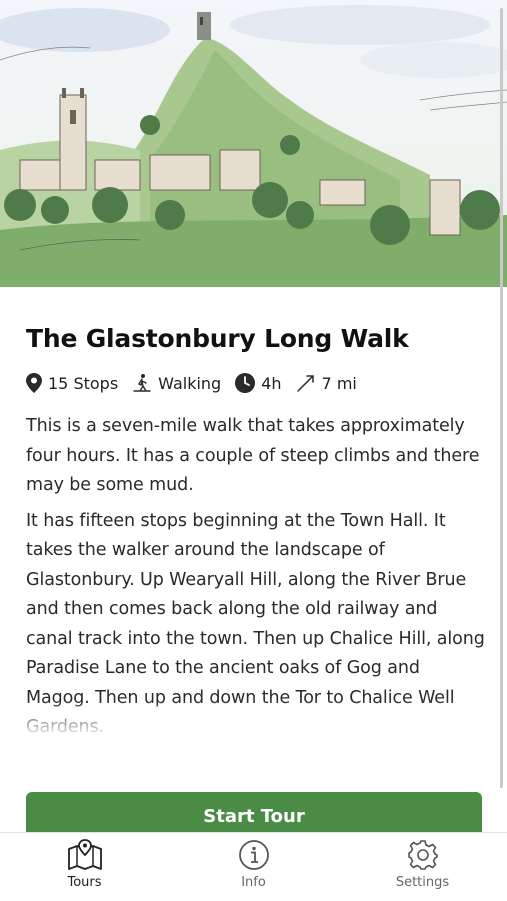  Describe the element at coordinates (253, 855) in the screenshot. I see `info-icon` at that location.